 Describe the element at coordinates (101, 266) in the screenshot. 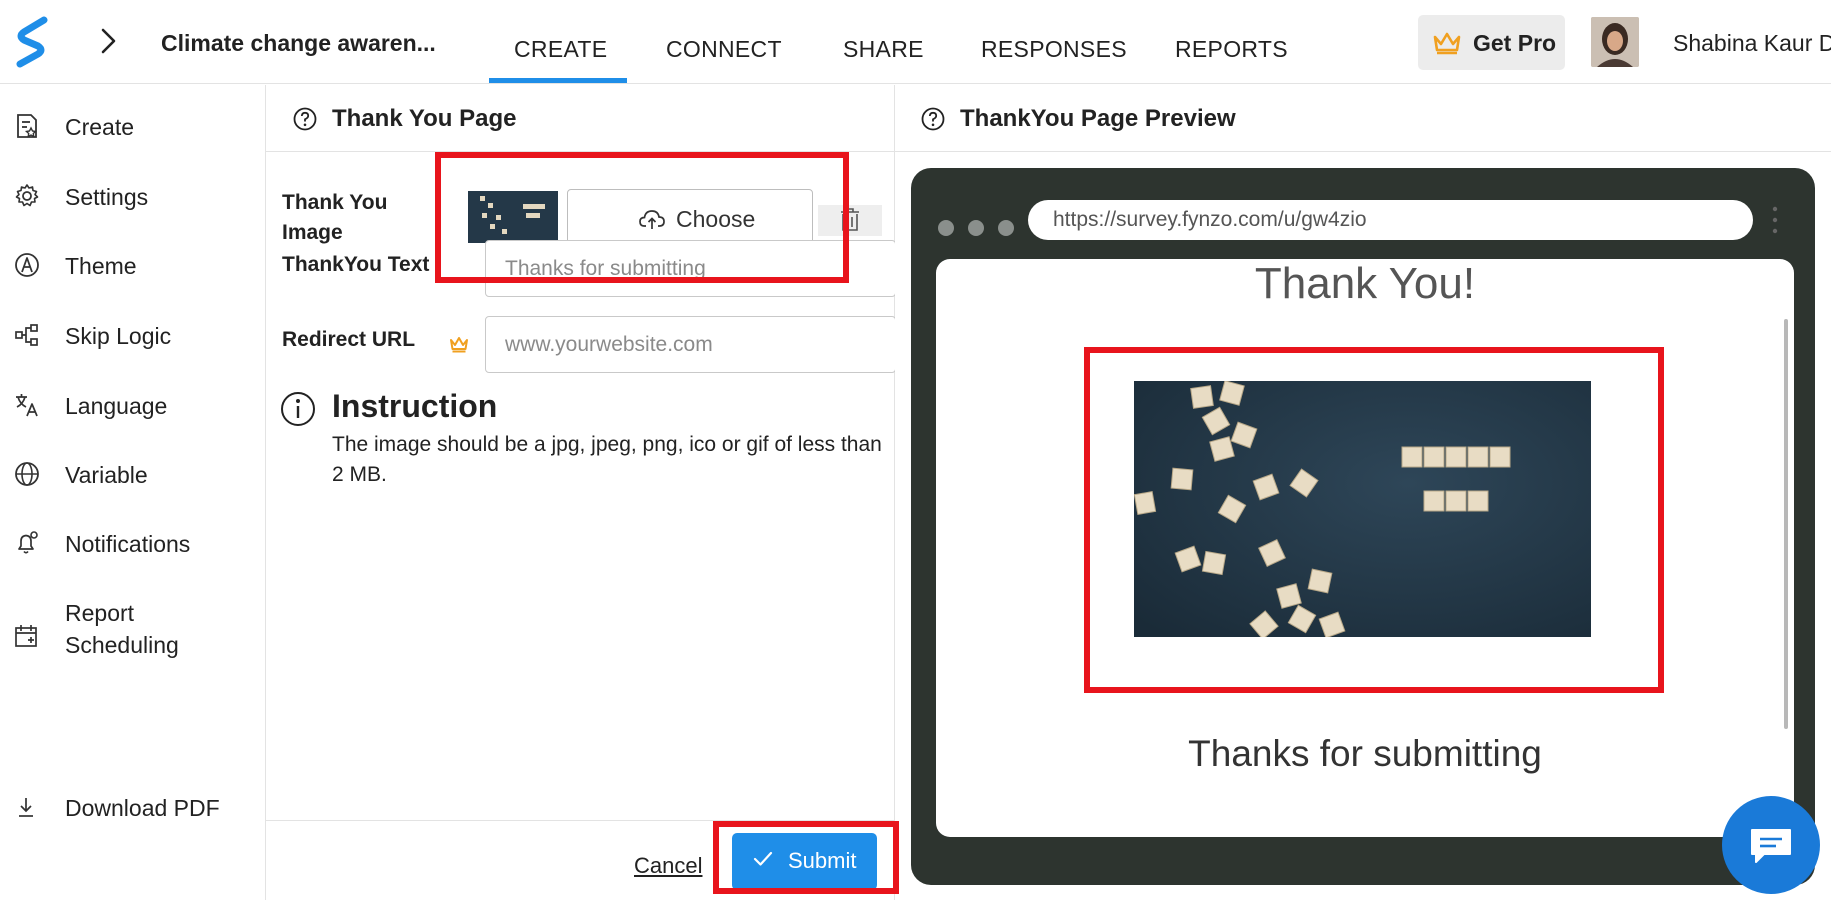

I see `sidebar-item-label: Theme` at that location.